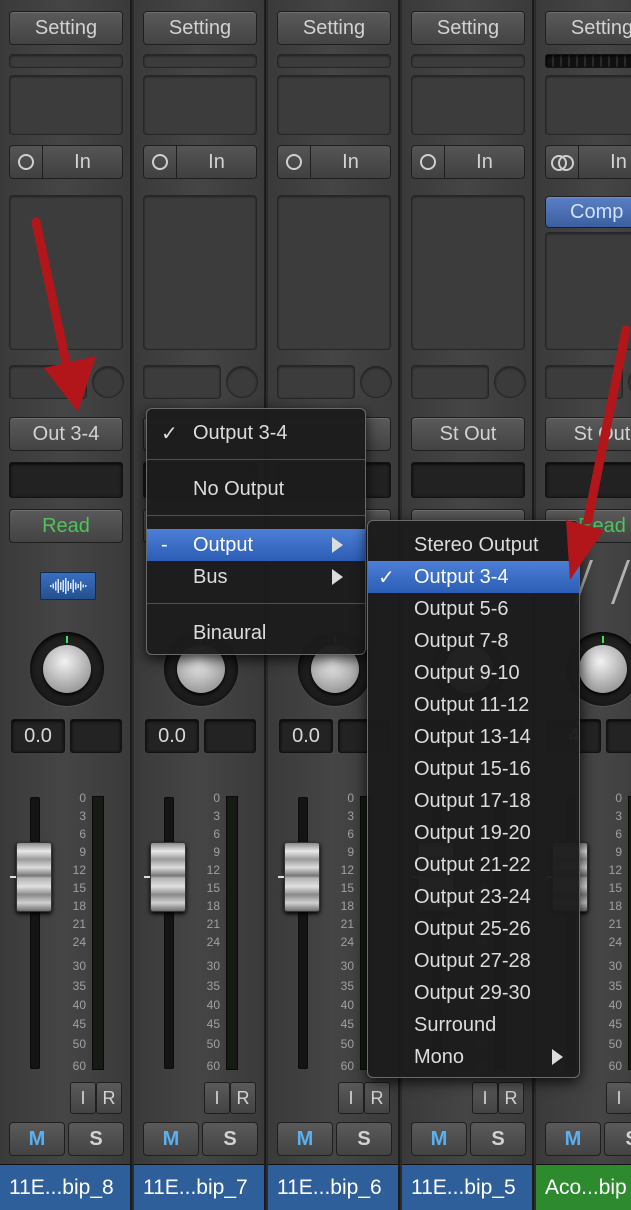 The width and height of the screenshot is (631, 1210). Describe the element at coordinates (473, 897) in the screenshot. I see `menu-item: Output 23-24` at that location.